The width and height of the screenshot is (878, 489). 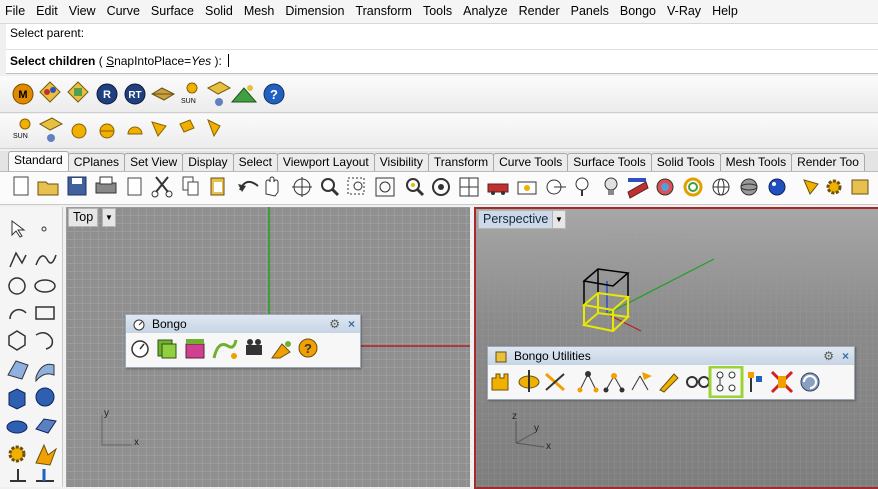 I want to click on polyline-icon, so click(x=18, y=259).